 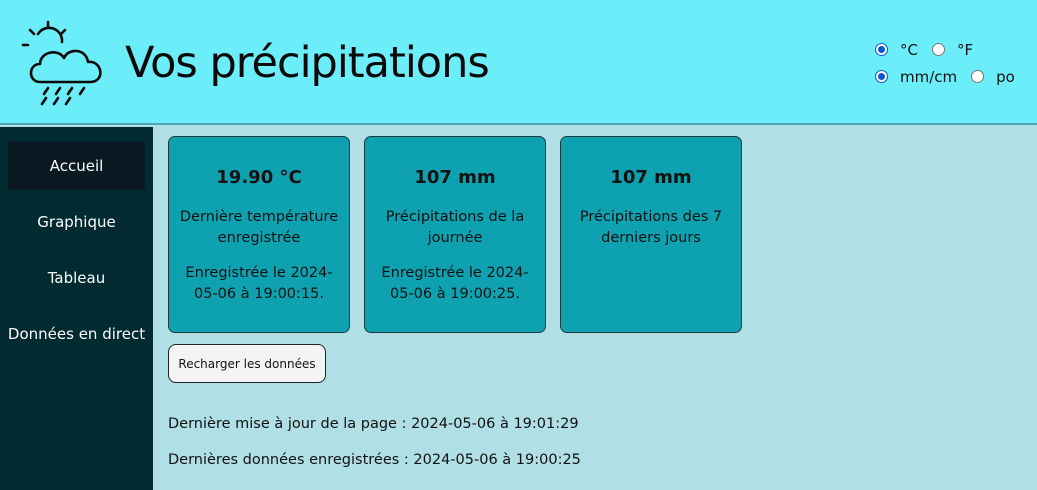 I want to click on fahrenheit-radio, so click(x=938, y=49).